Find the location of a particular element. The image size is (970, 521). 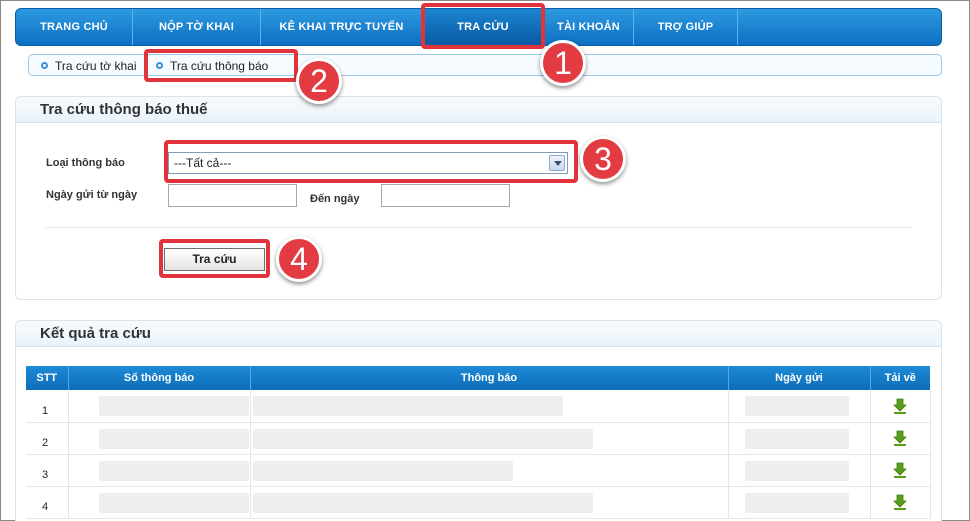

row-stt: 3 is located at coordinates (47, 470).